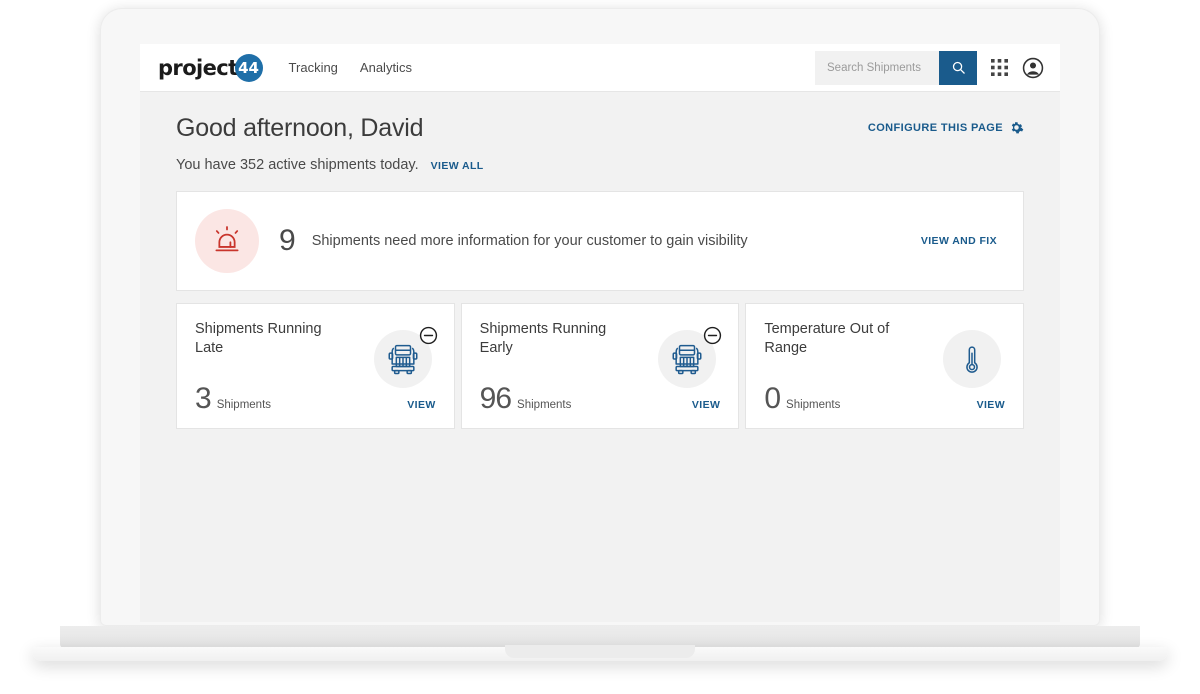 The image size is (1200, 694). I want to click on account-button, so click(1033, 68).